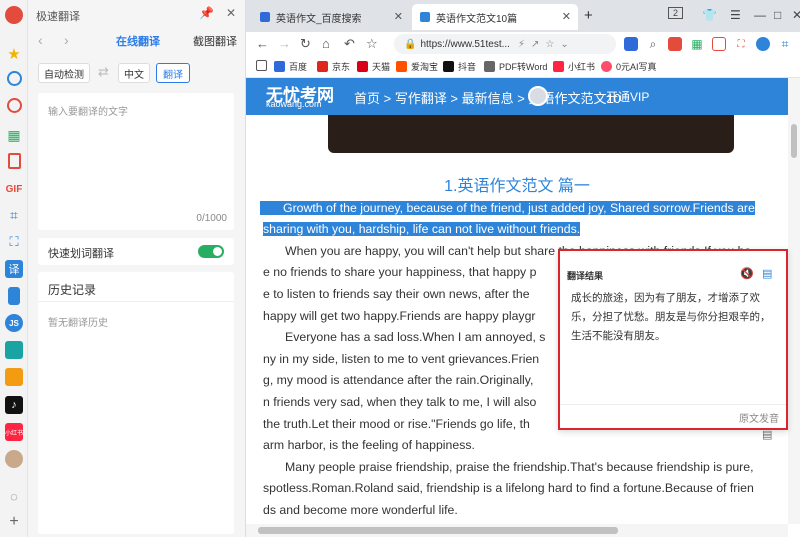 The image size is (800, 537). Describe the element at coordinates (794, 301) in the screenshot. I see `vertical-scrollbar` at that location.